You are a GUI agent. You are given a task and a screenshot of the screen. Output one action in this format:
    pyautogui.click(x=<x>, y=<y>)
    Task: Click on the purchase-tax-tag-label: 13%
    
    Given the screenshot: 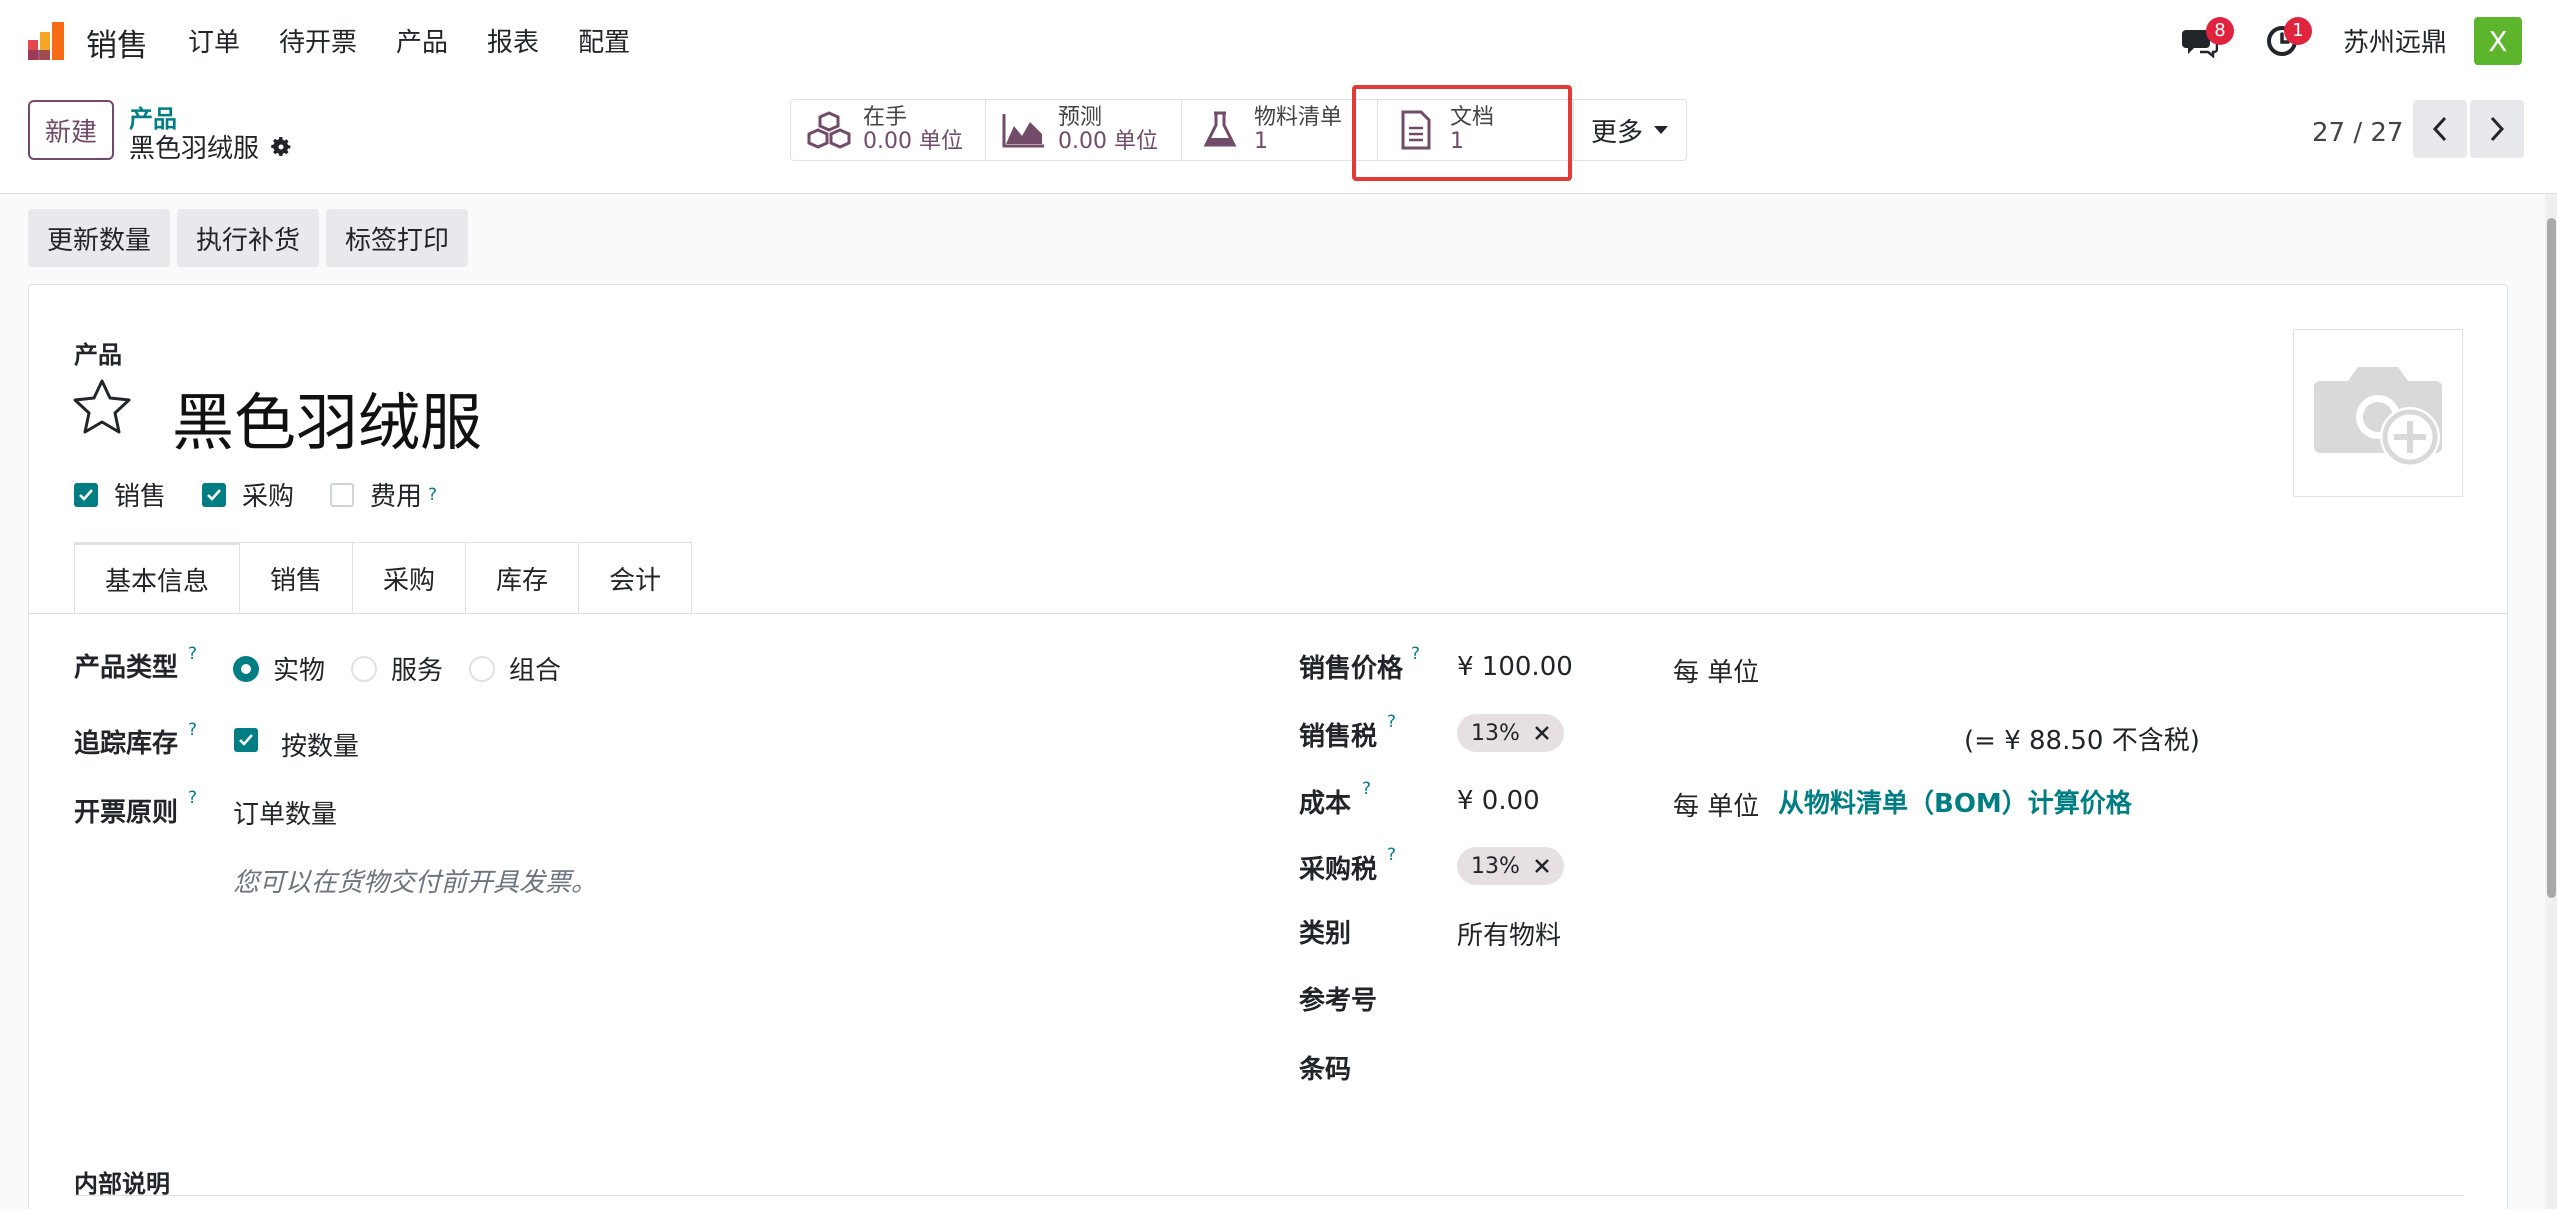 What is the action you would take?
    pyautogui.click(x=1495, y=866)
    